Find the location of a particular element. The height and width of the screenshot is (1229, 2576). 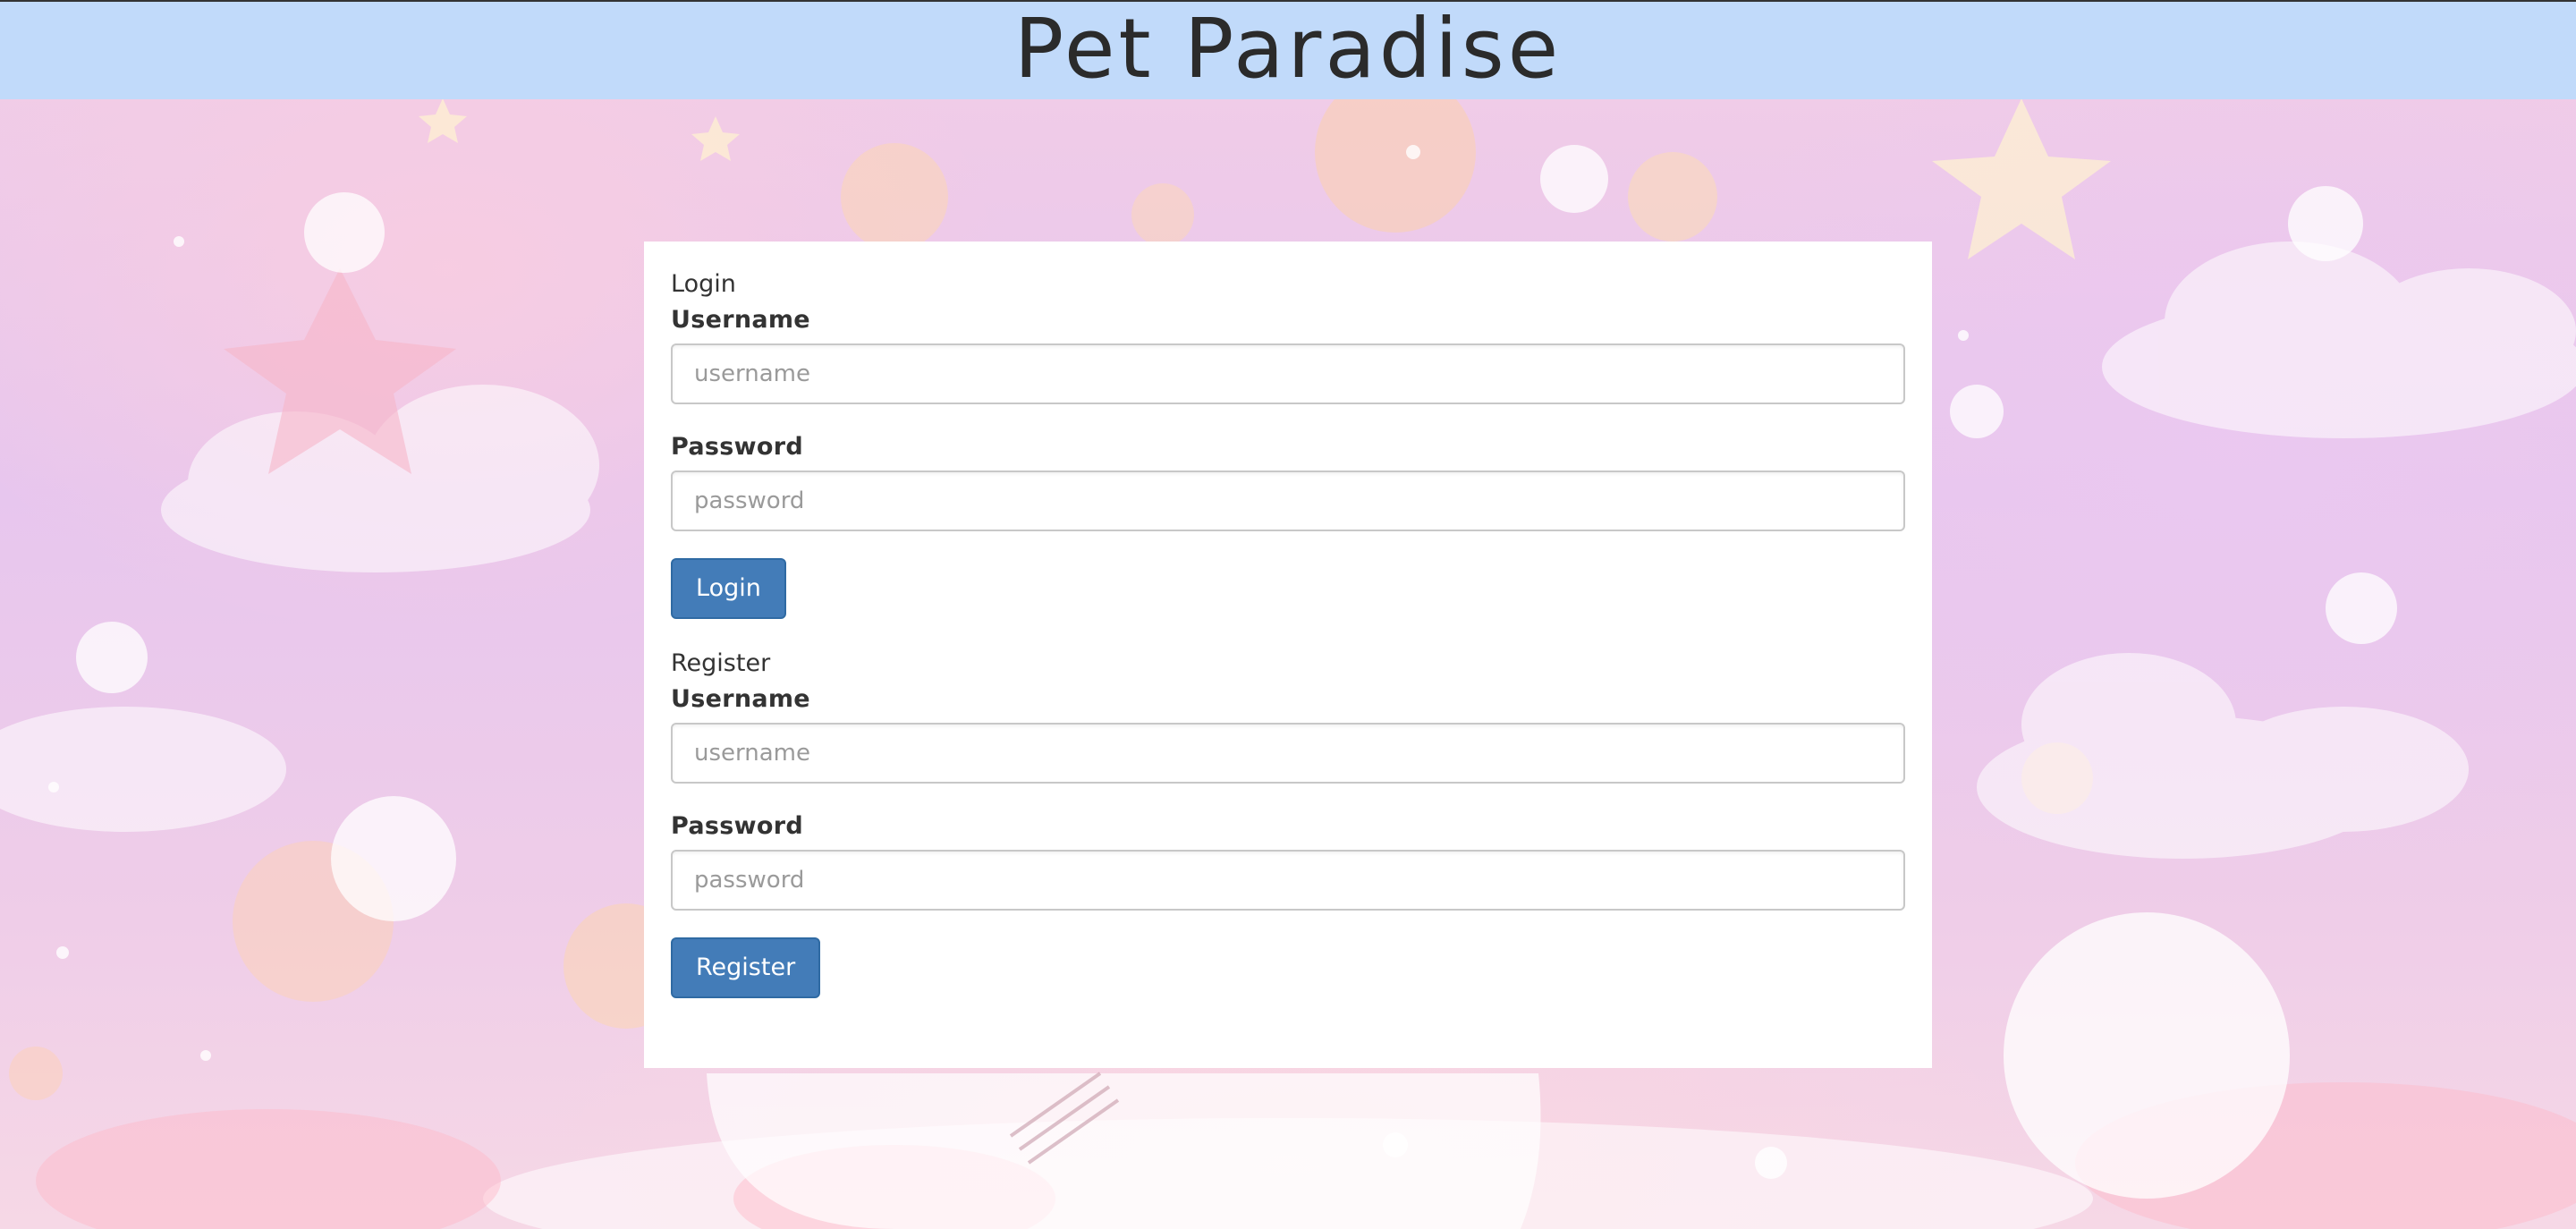

site-title: Pet Paradise is located at coordinates (1288, 48).